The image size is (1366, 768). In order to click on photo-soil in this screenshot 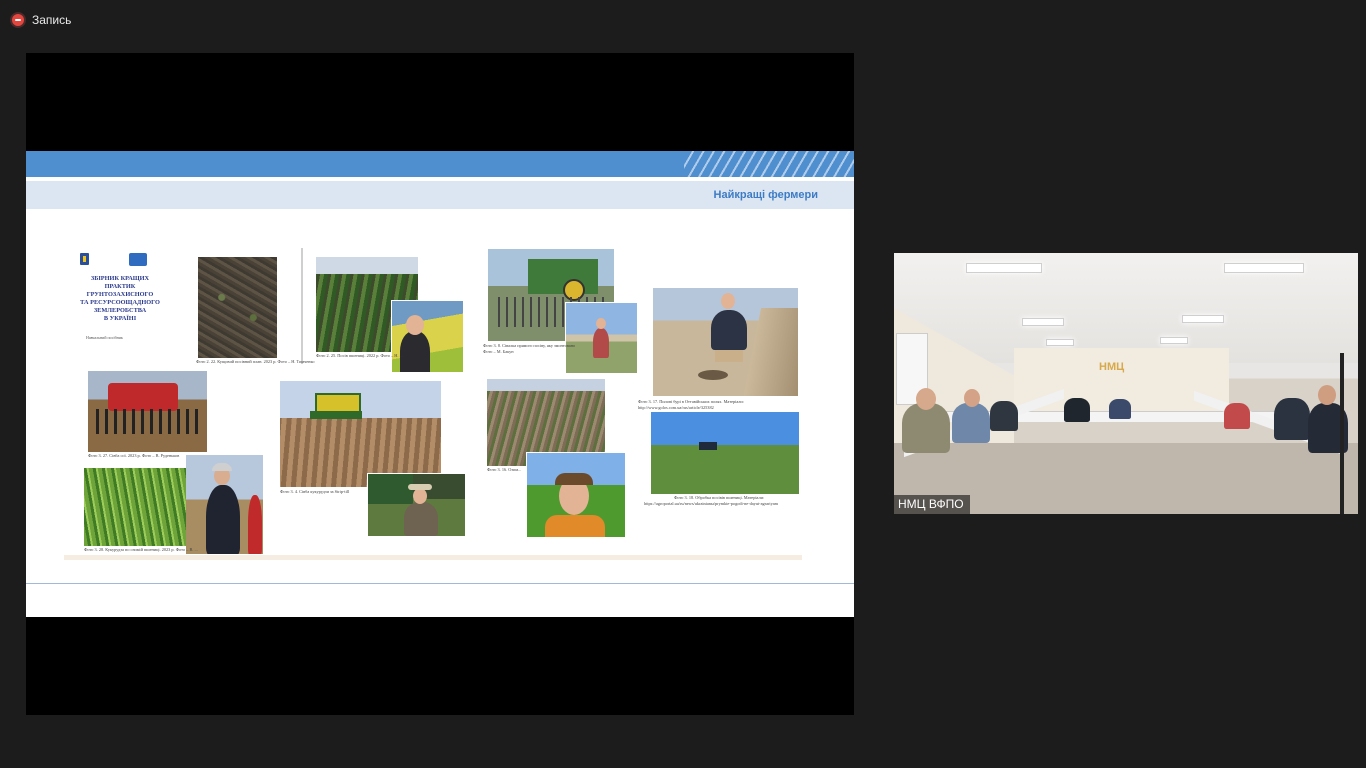, I will do `click(237, 307)`.